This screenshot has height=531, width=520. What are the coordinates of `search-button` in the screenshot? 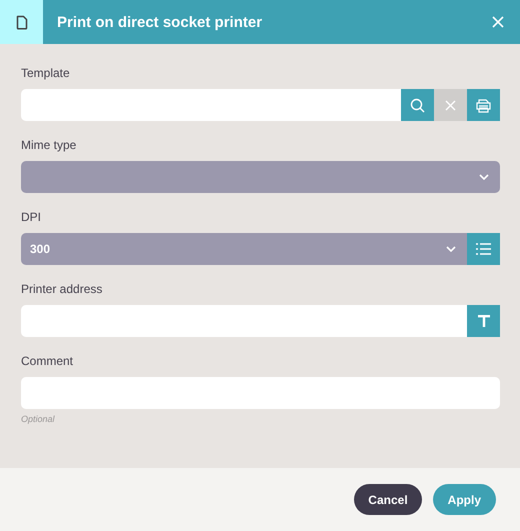 It's located at (417, 105).